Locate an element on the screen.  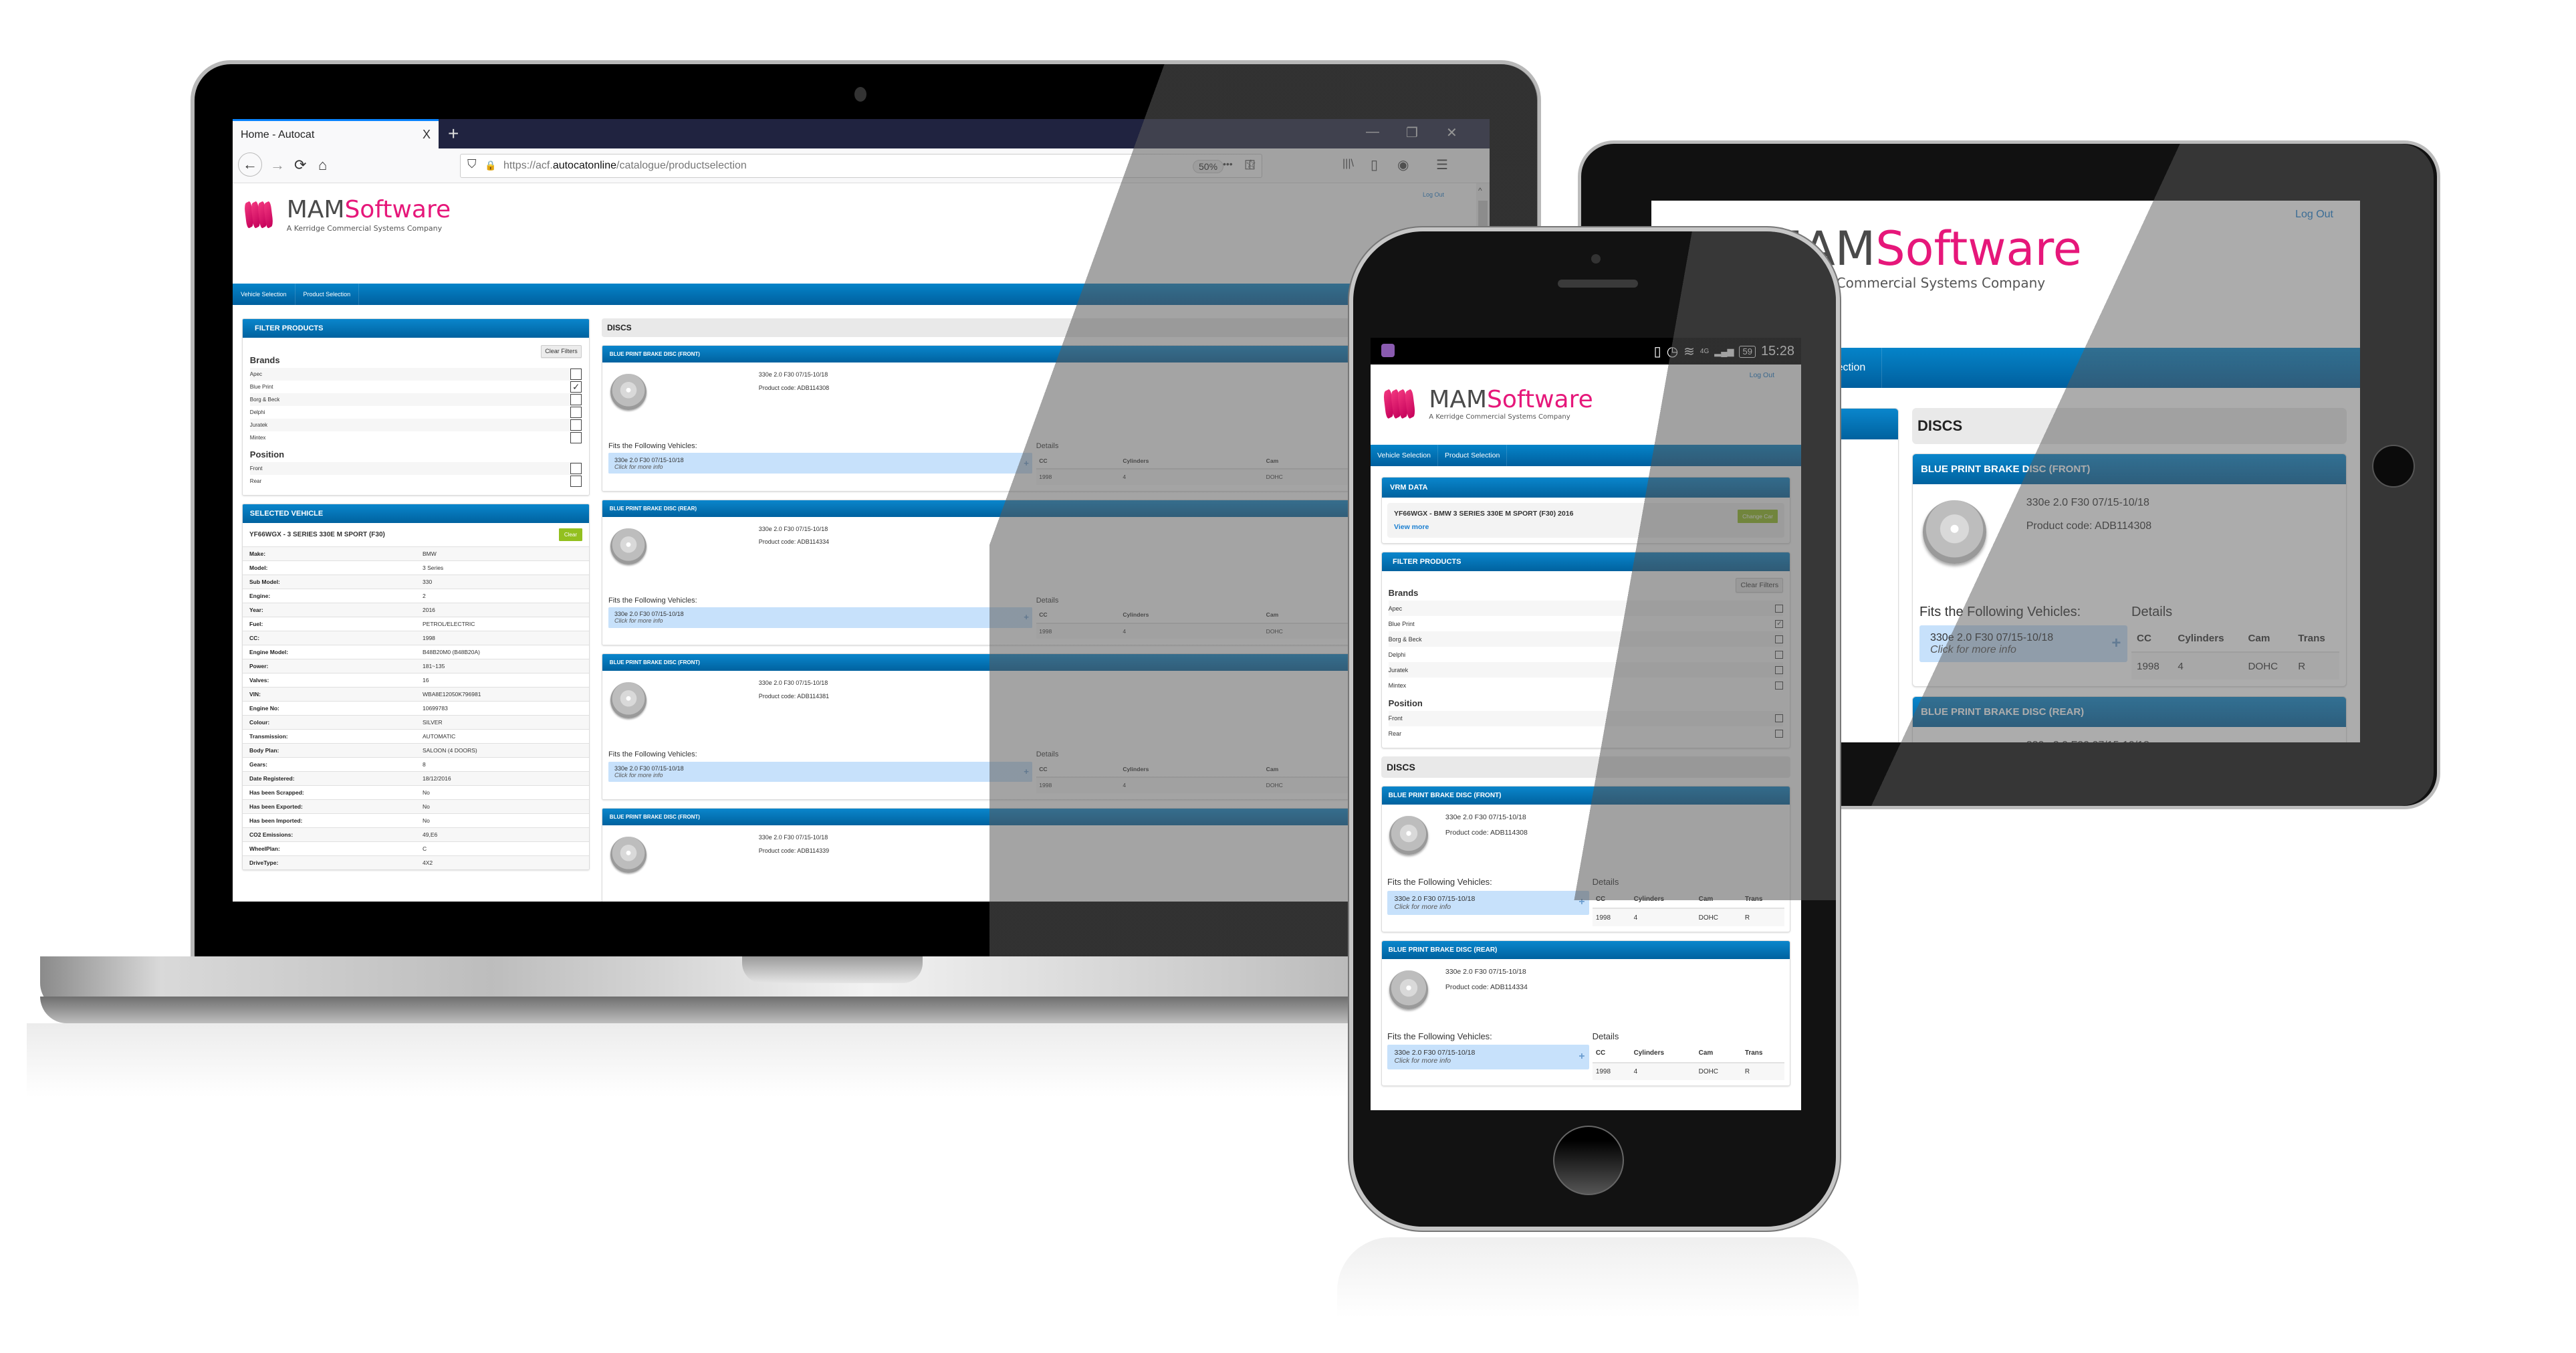
brand-label: Borg & Beck is located at coordinates (1405, 639).